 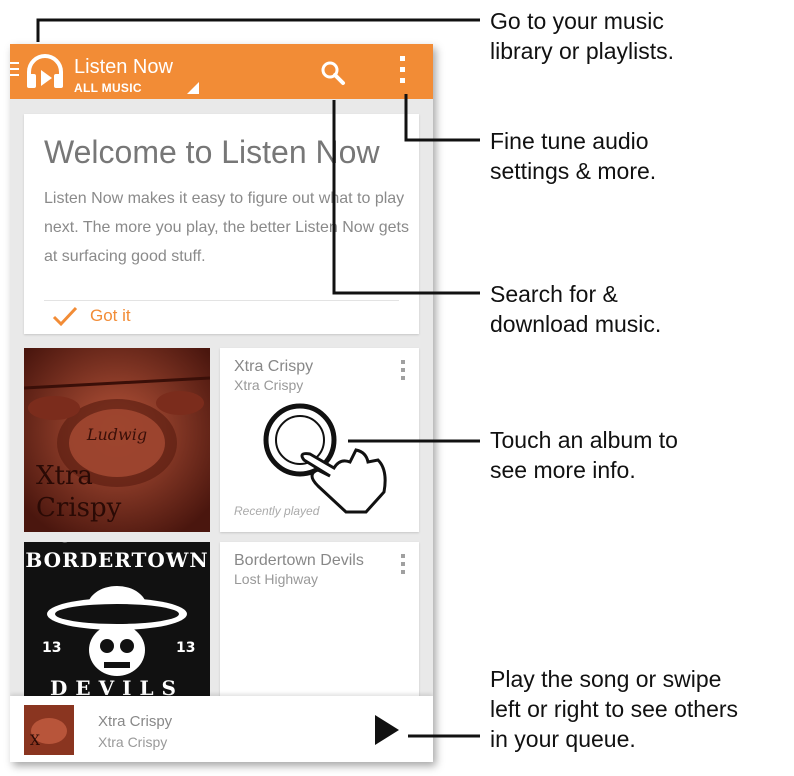 What do you see at coordinates (35, 741) in the screenshot?
I see `svg-text: X` at bounding box center [35, 741].